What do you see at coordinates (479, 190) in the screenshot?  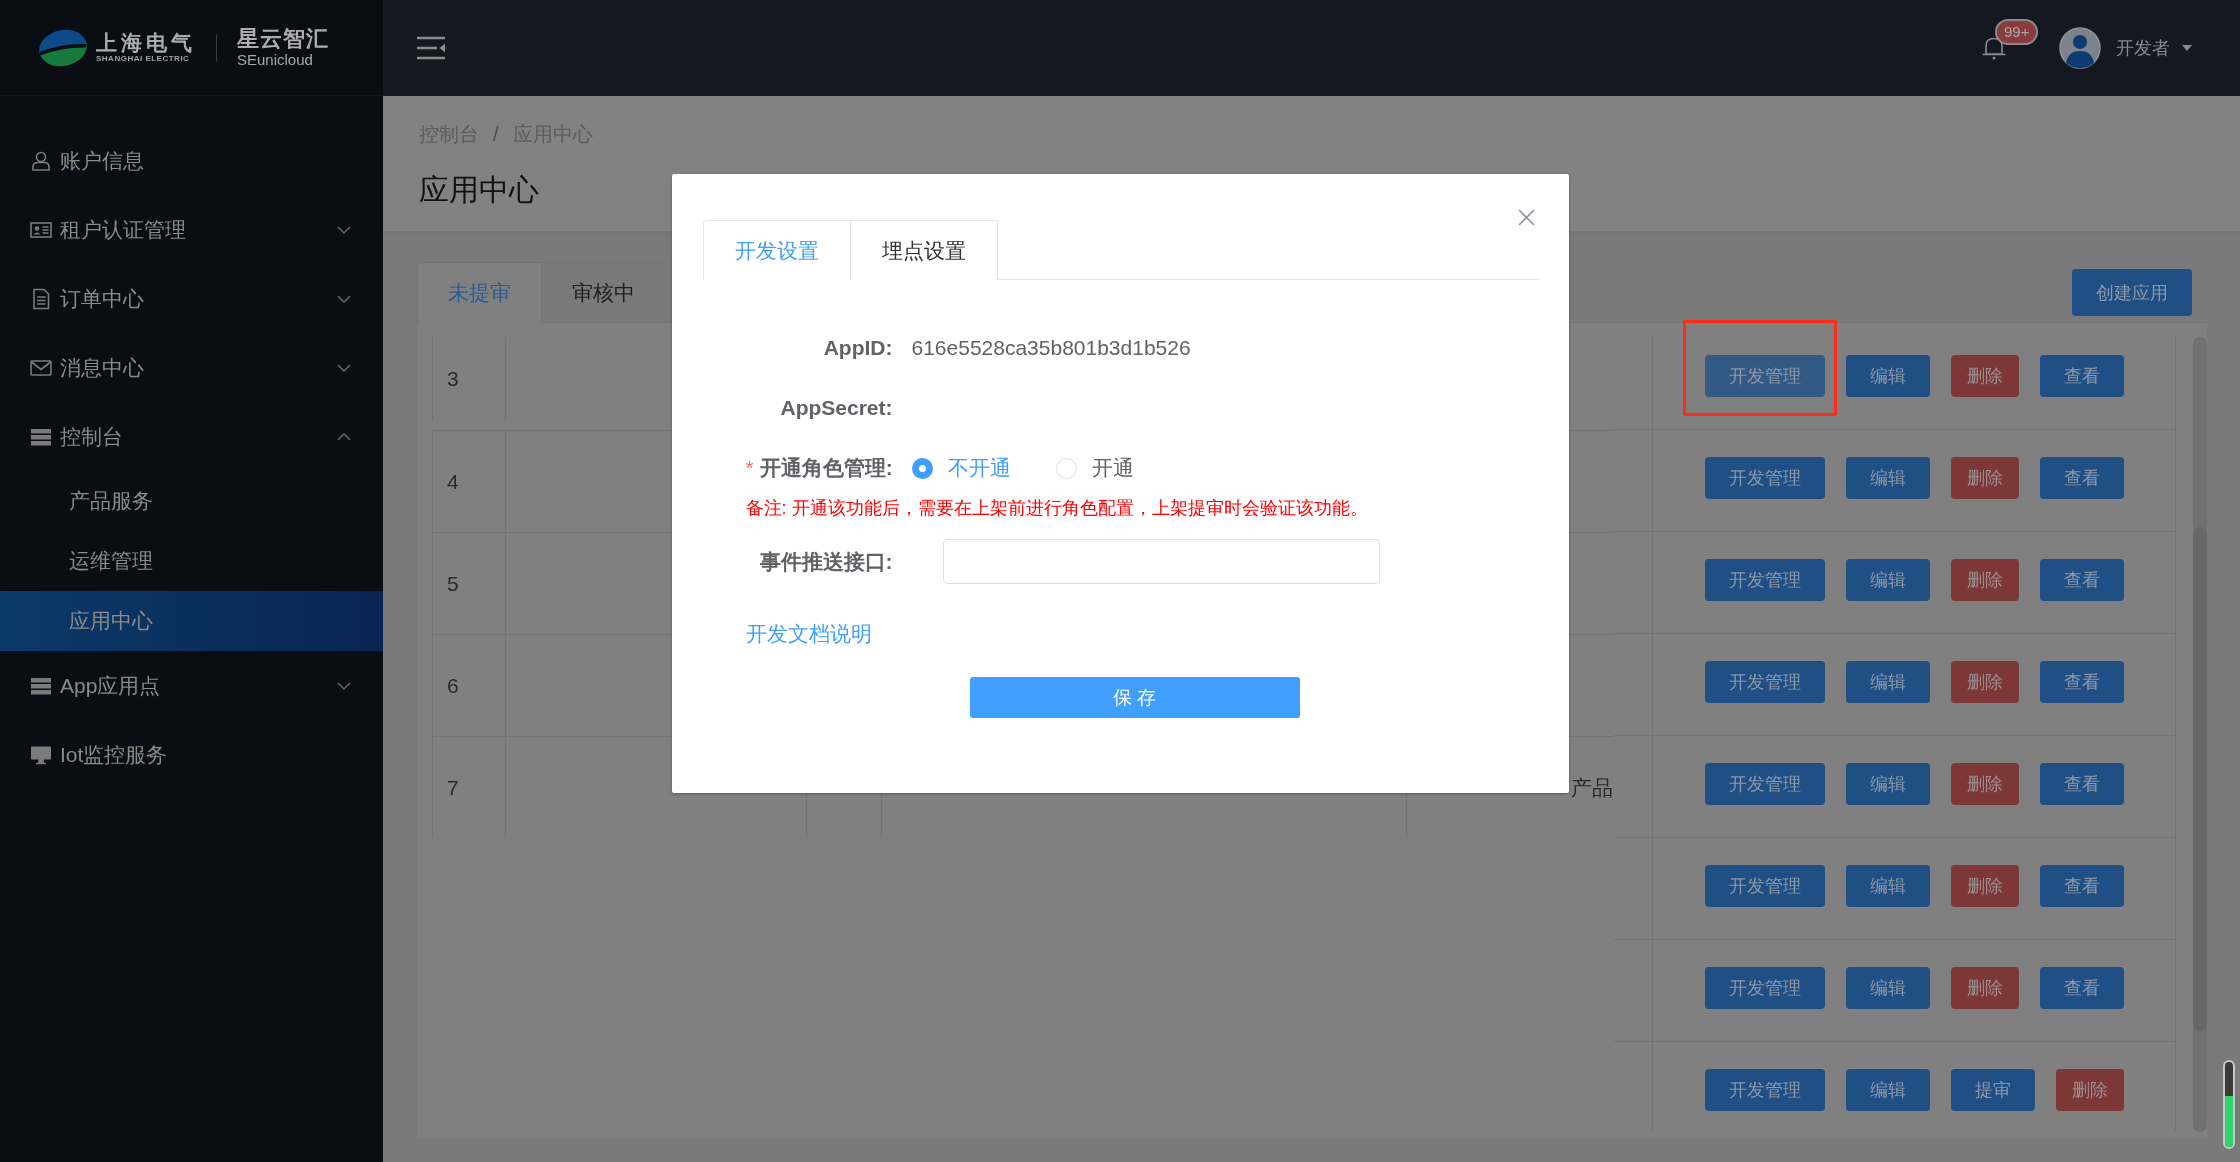 I see `page-title: 应用中心` at bounding box center [479, 190].